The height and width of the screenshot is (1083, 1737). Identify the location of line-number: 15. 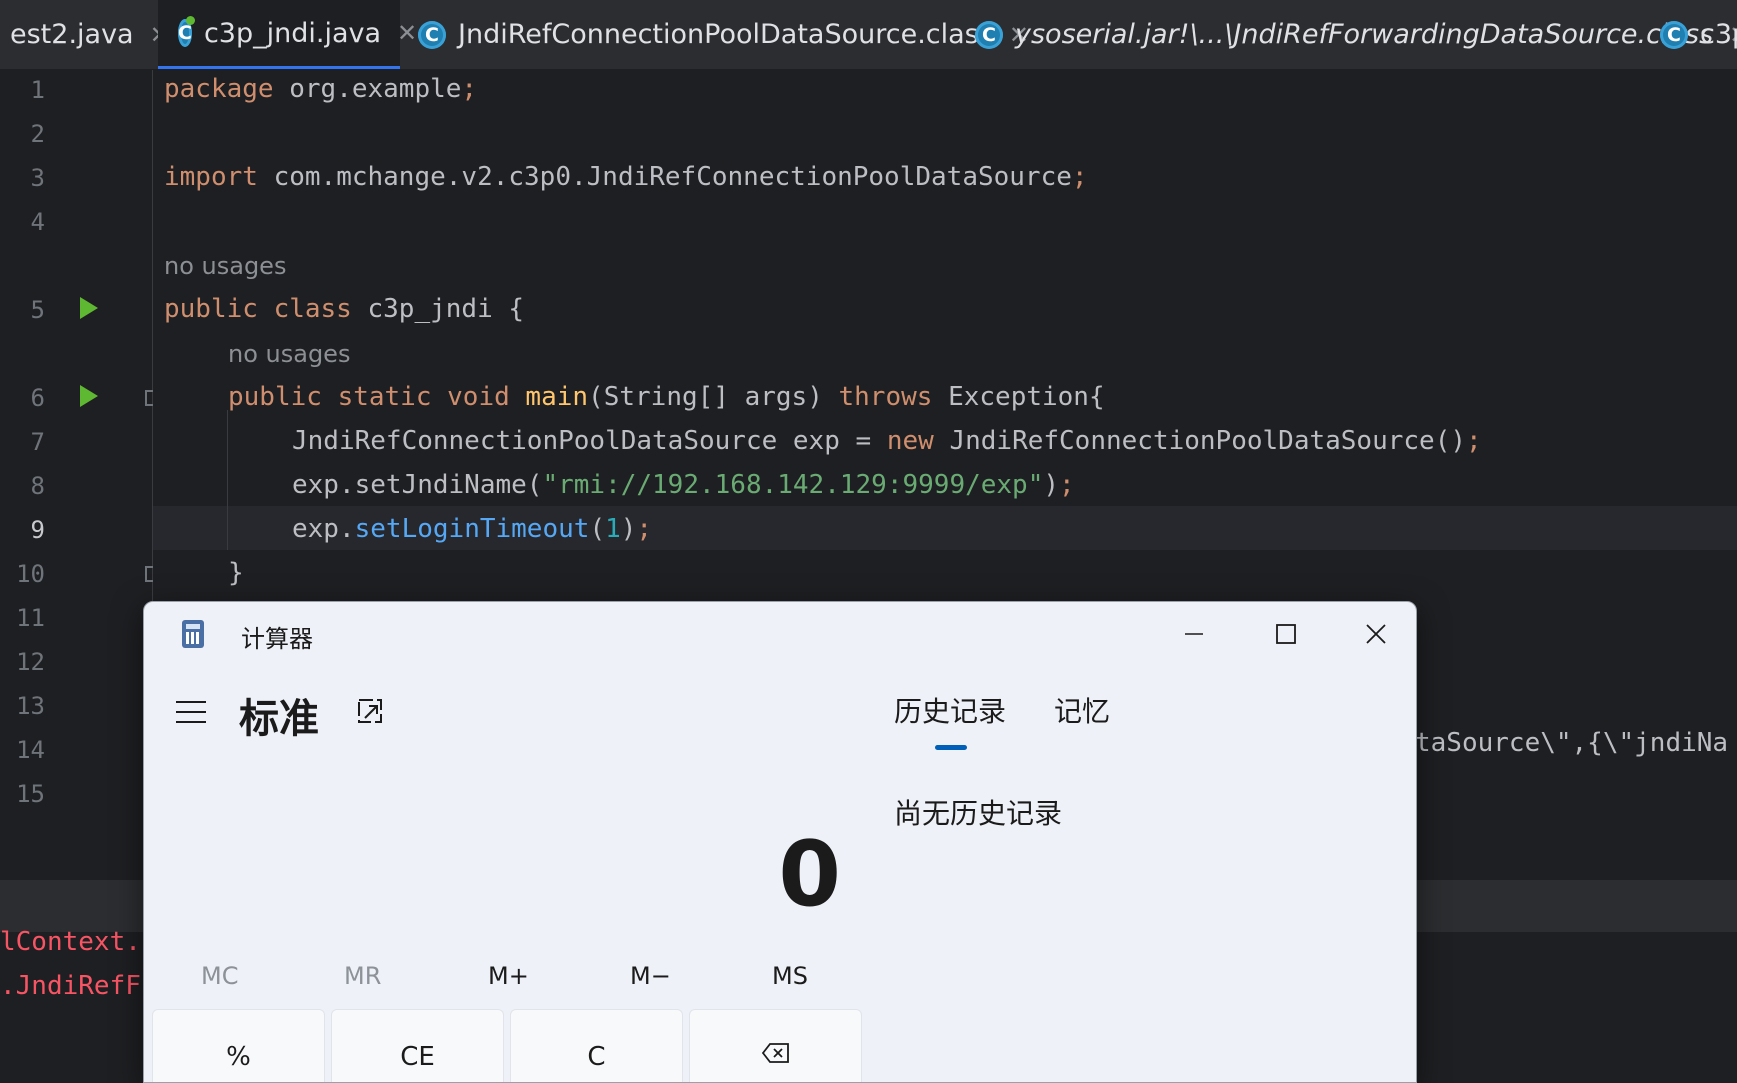
(30, 794).